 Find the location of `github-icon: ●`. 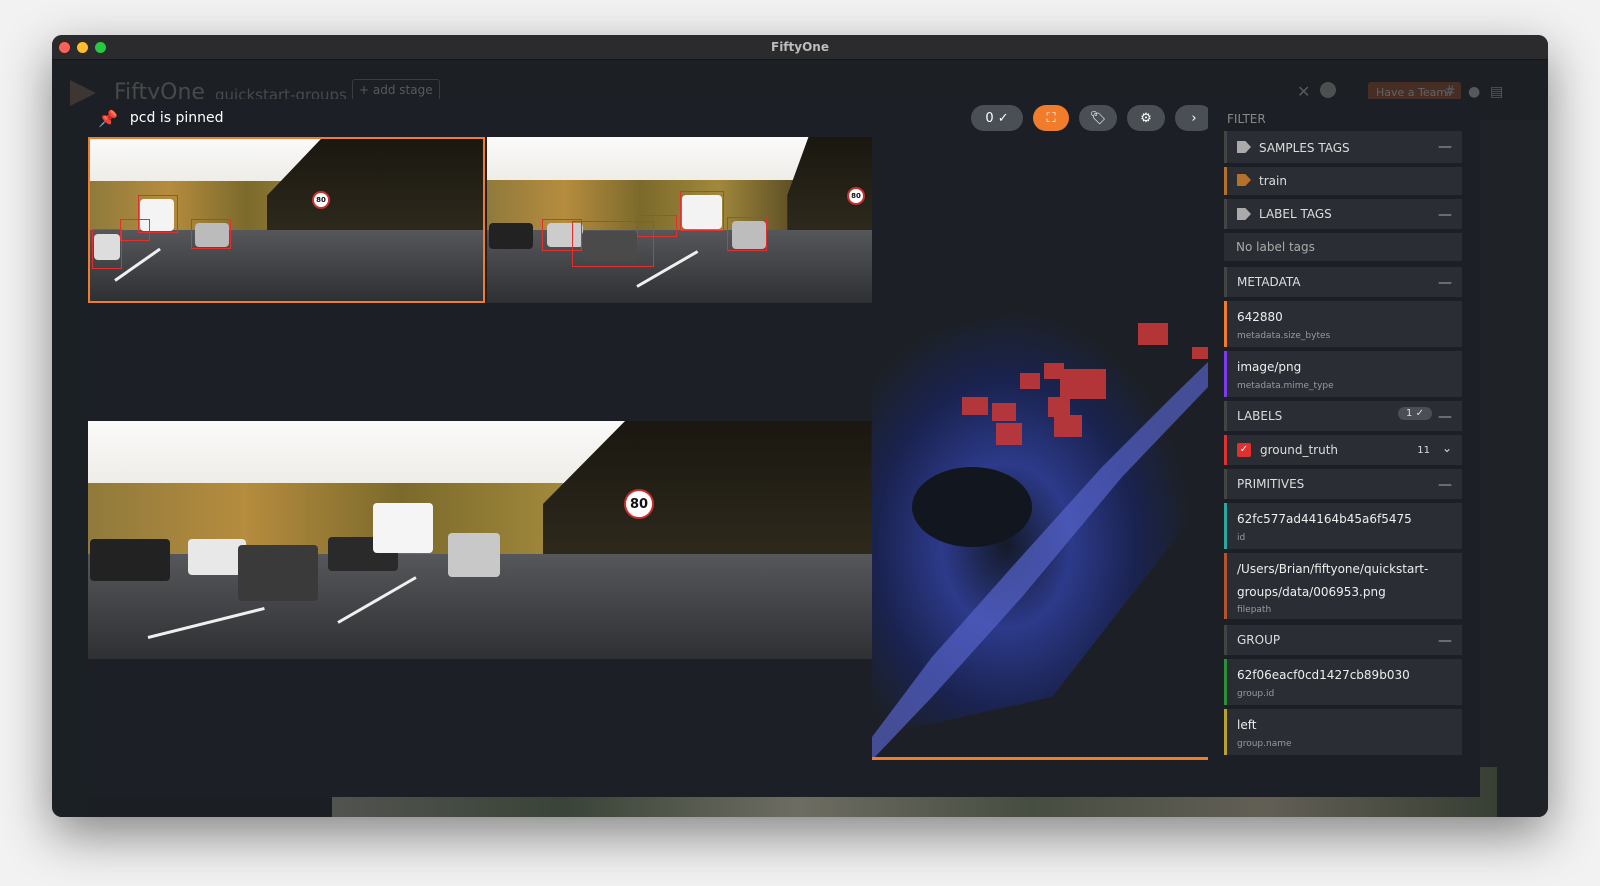

github-icon: ● is located at coordinates (1476, 92).